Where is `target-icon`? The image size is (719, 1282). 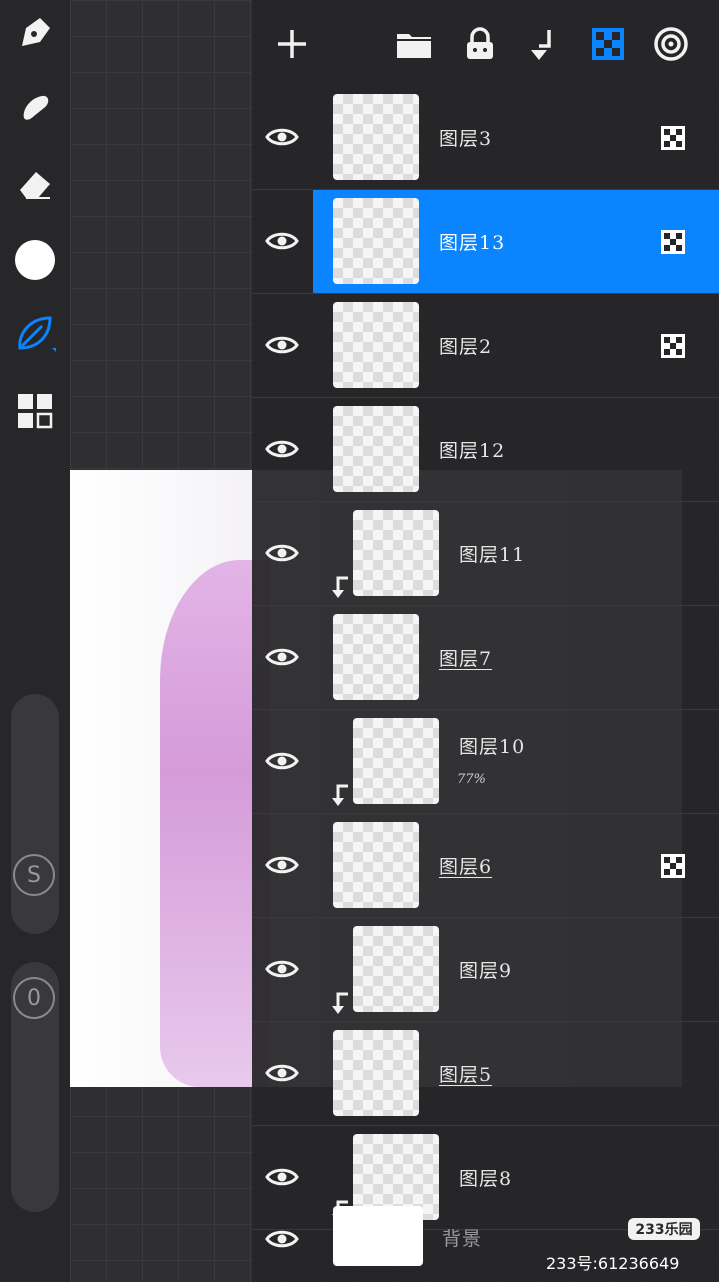
target-icon is located at coordinates (671, 44).